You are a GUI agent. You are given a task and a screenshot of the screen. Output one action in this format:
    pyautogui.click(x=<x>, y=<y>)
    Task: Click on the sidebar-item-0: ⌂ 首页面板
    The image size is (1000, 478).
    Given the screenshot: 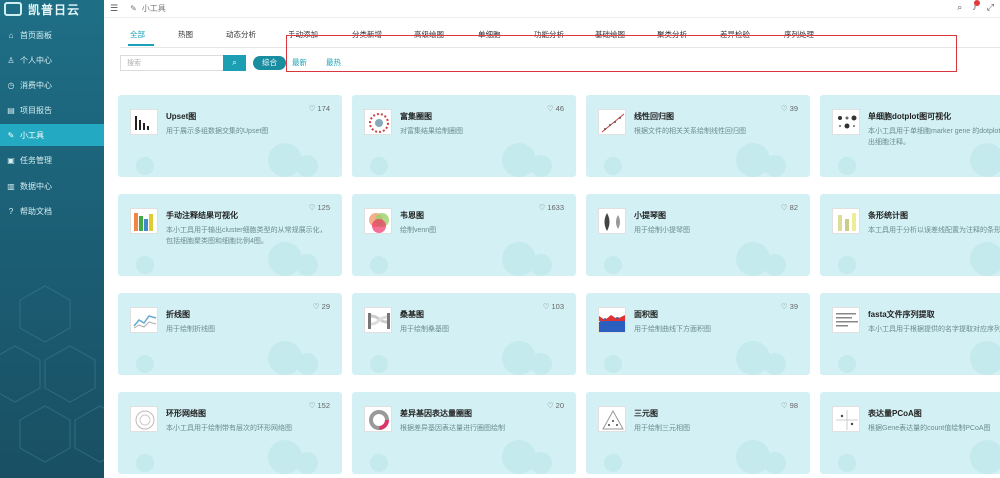 What is the action you would take?
    pyautogui.click(x=52, y=35)
    